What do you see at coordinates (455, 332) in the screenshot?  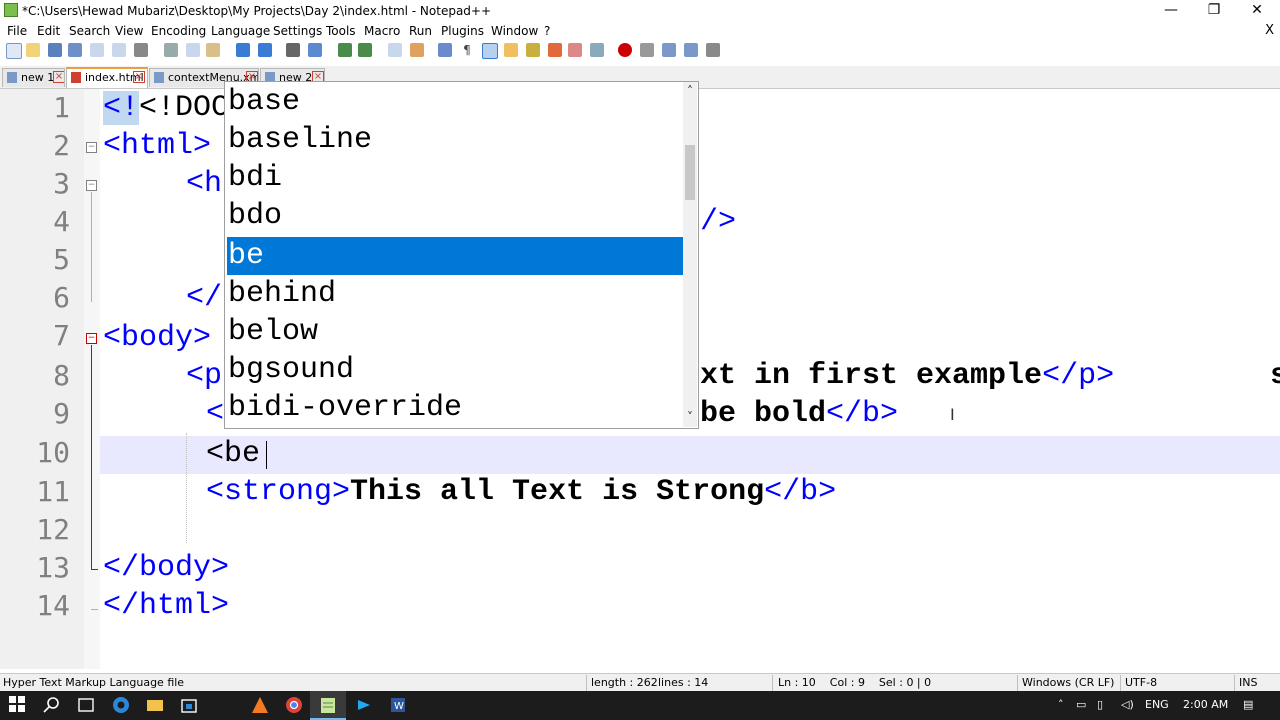 I see `autocomplete-item: below` at bounding box center [455, 332].